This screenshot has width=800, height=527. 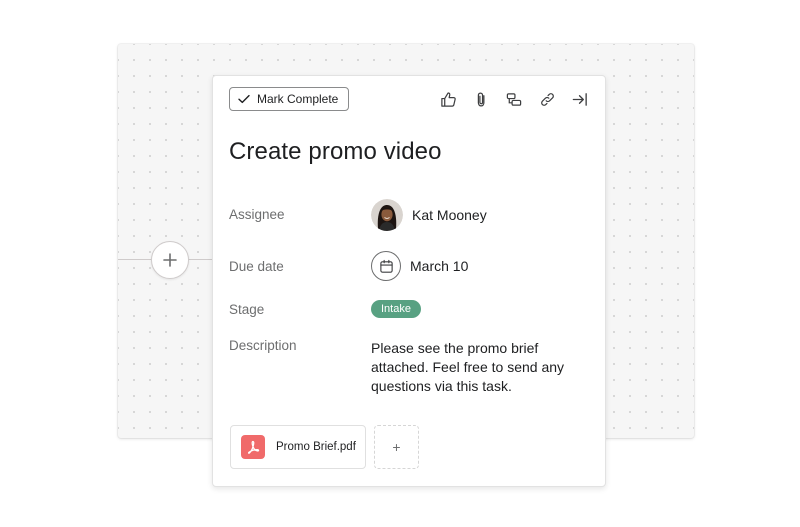 I want to click on close-panel-icon, so click(x=579, y=99).